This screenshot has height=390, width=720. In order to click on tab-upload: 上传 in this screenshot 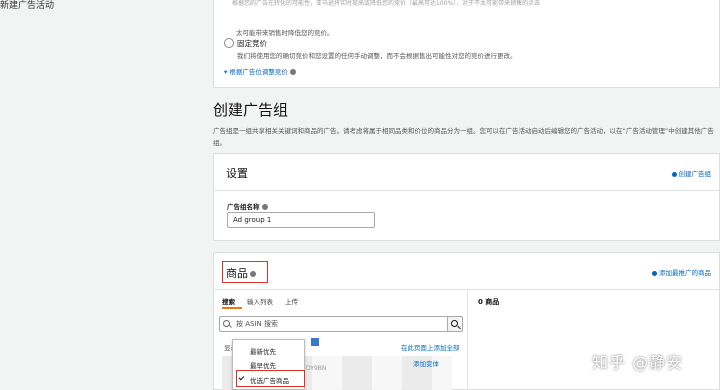, I will do `click(291, 302)`.